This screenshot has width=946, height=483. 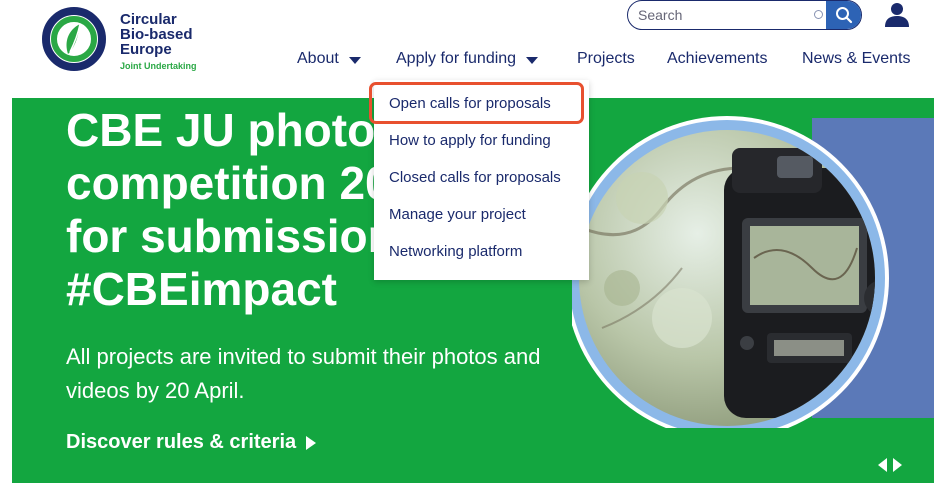 What do you see at coordinates (723, 15) in the screenshot?
I see `search-input` at bounding box center [723, 15].